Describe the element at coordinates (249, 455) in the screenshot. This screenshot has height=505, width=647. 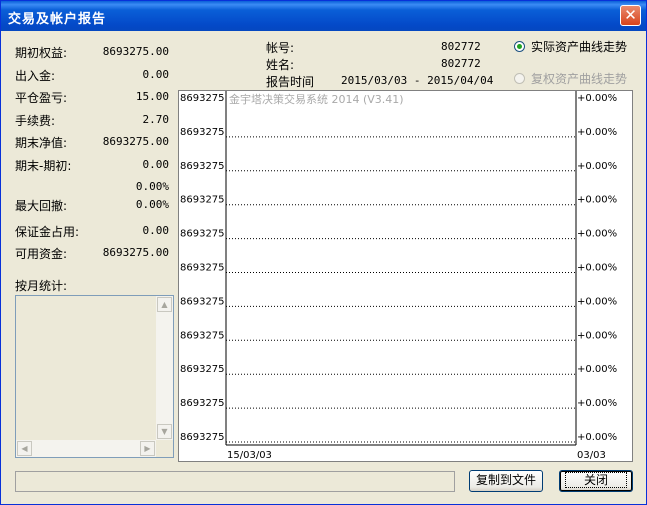
I see `x-start-label: 15/03/03` at that location.